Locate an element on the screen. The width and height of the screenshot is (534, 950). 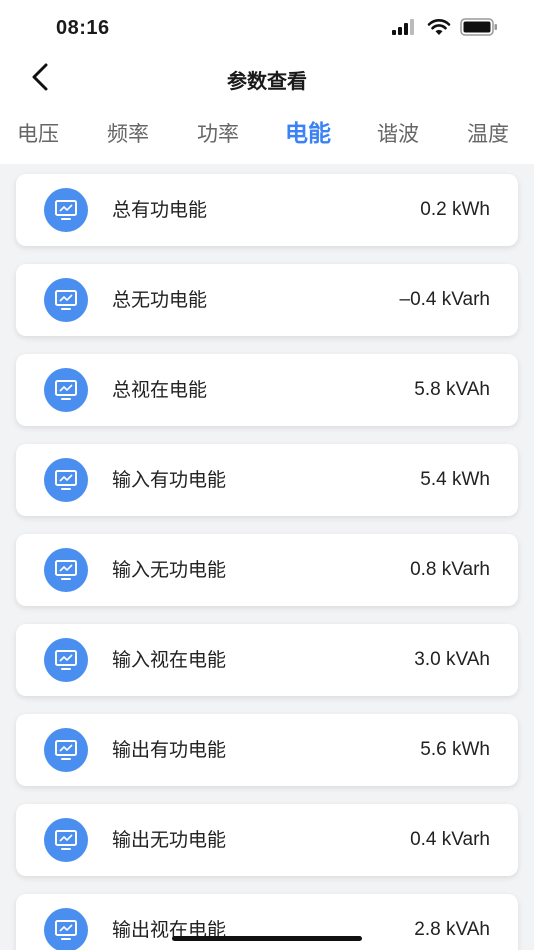
battery-icon is located at coordinates (479, 29).